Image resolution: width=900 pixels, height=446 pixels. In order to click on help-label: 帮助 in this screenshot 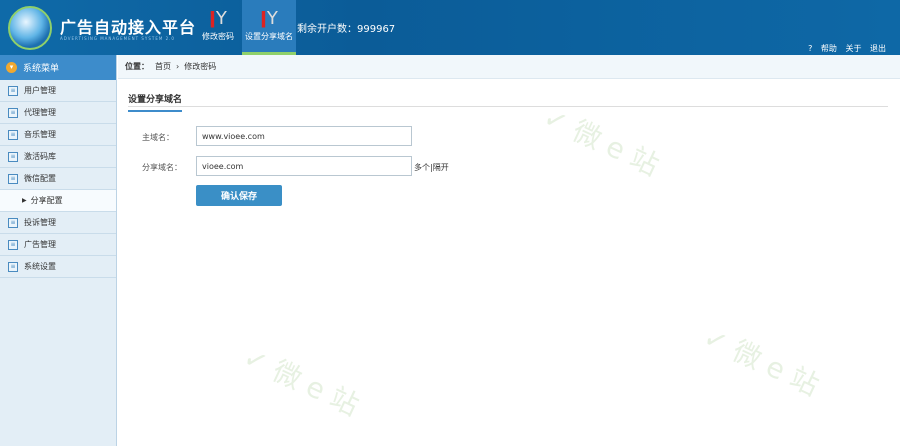, I will do `click(828, 48)`.